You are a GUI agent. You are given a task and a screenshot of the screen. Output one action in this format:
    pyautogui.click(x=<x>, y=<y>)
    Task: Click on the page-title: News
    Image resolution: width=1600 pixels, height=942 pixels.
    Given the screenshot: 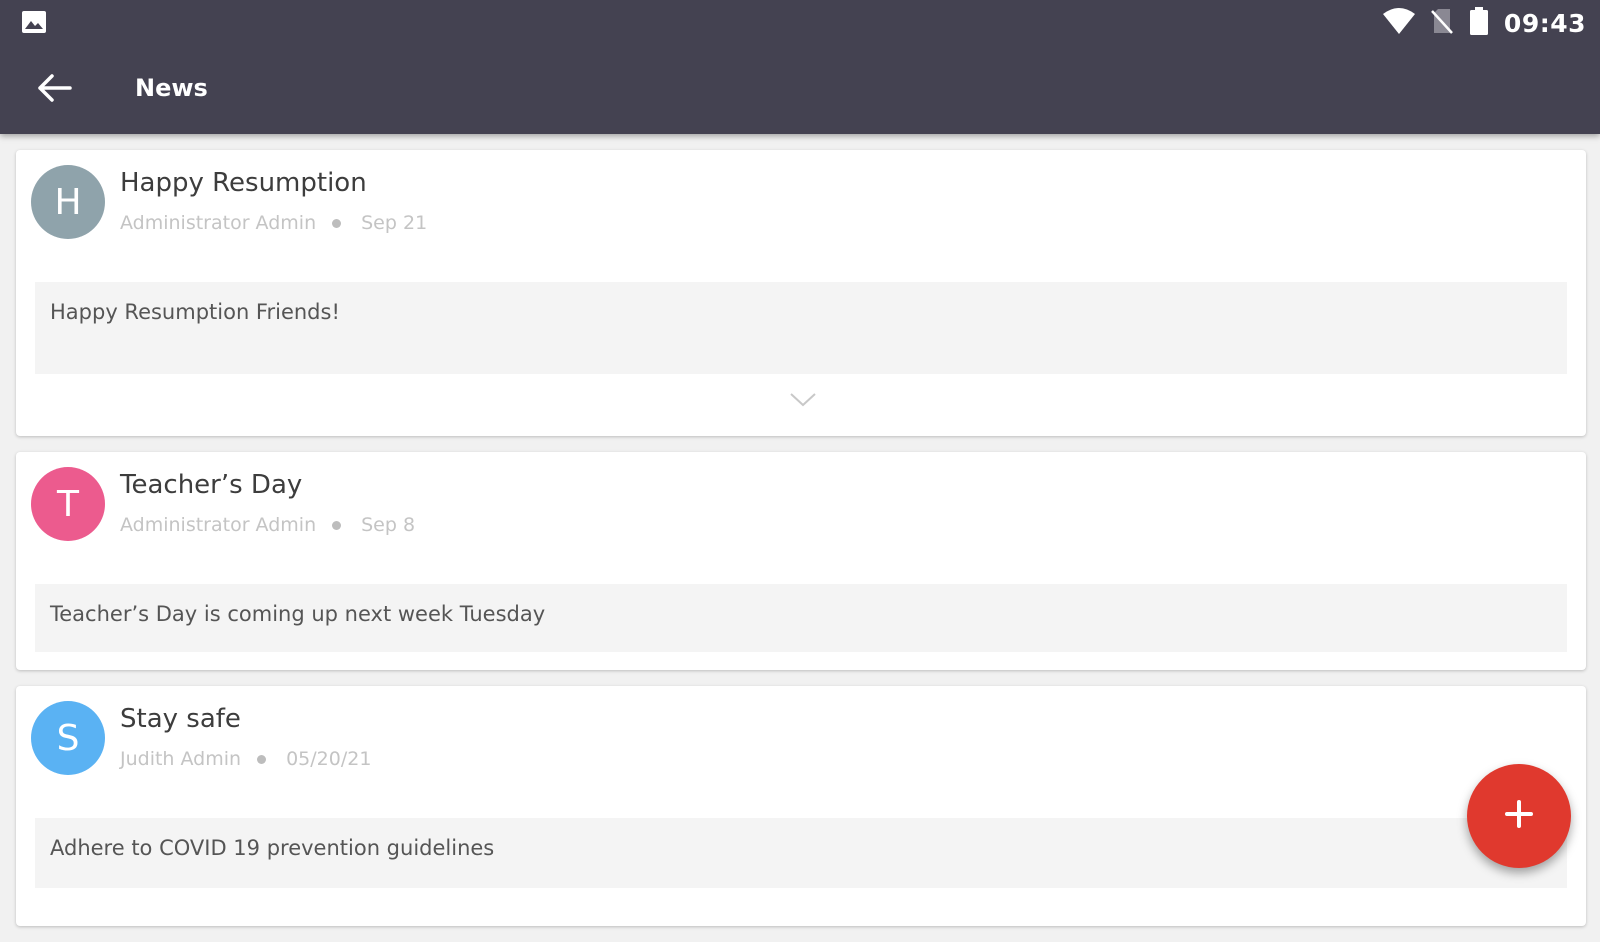 What is the action you would take?
    pyautogui.click(x=171, y=88)
    